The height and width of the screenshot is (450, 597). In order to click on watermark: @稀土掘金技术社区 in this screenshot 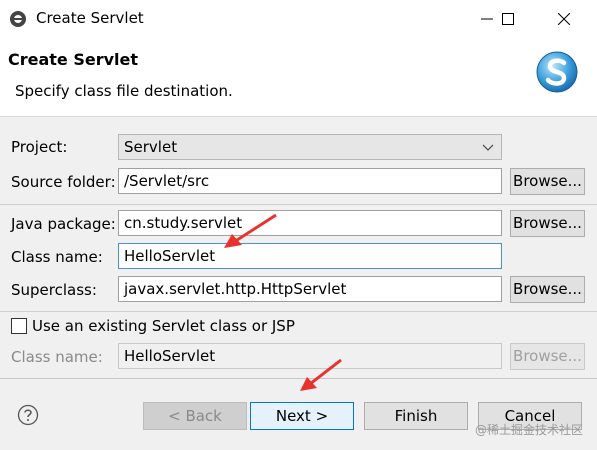, I will do `click(528, 430)`.